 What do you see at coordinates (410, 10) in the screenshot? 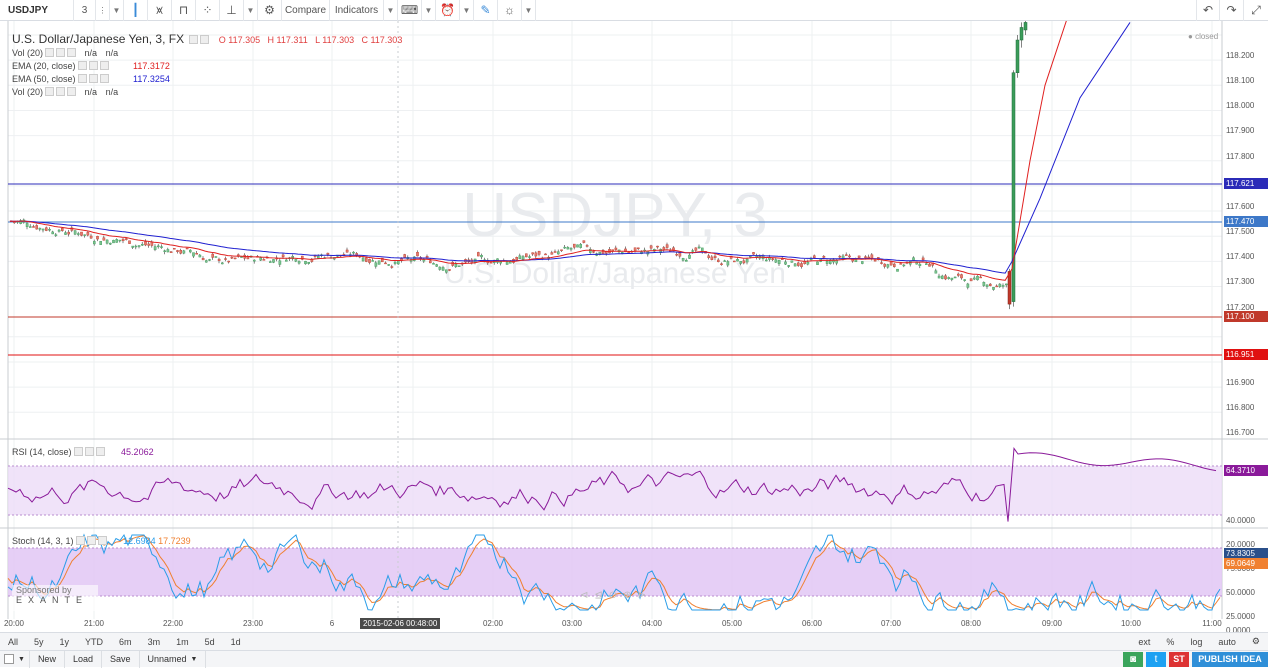
I see `templates-icon: ⌨` at bounding box center [410, 10].